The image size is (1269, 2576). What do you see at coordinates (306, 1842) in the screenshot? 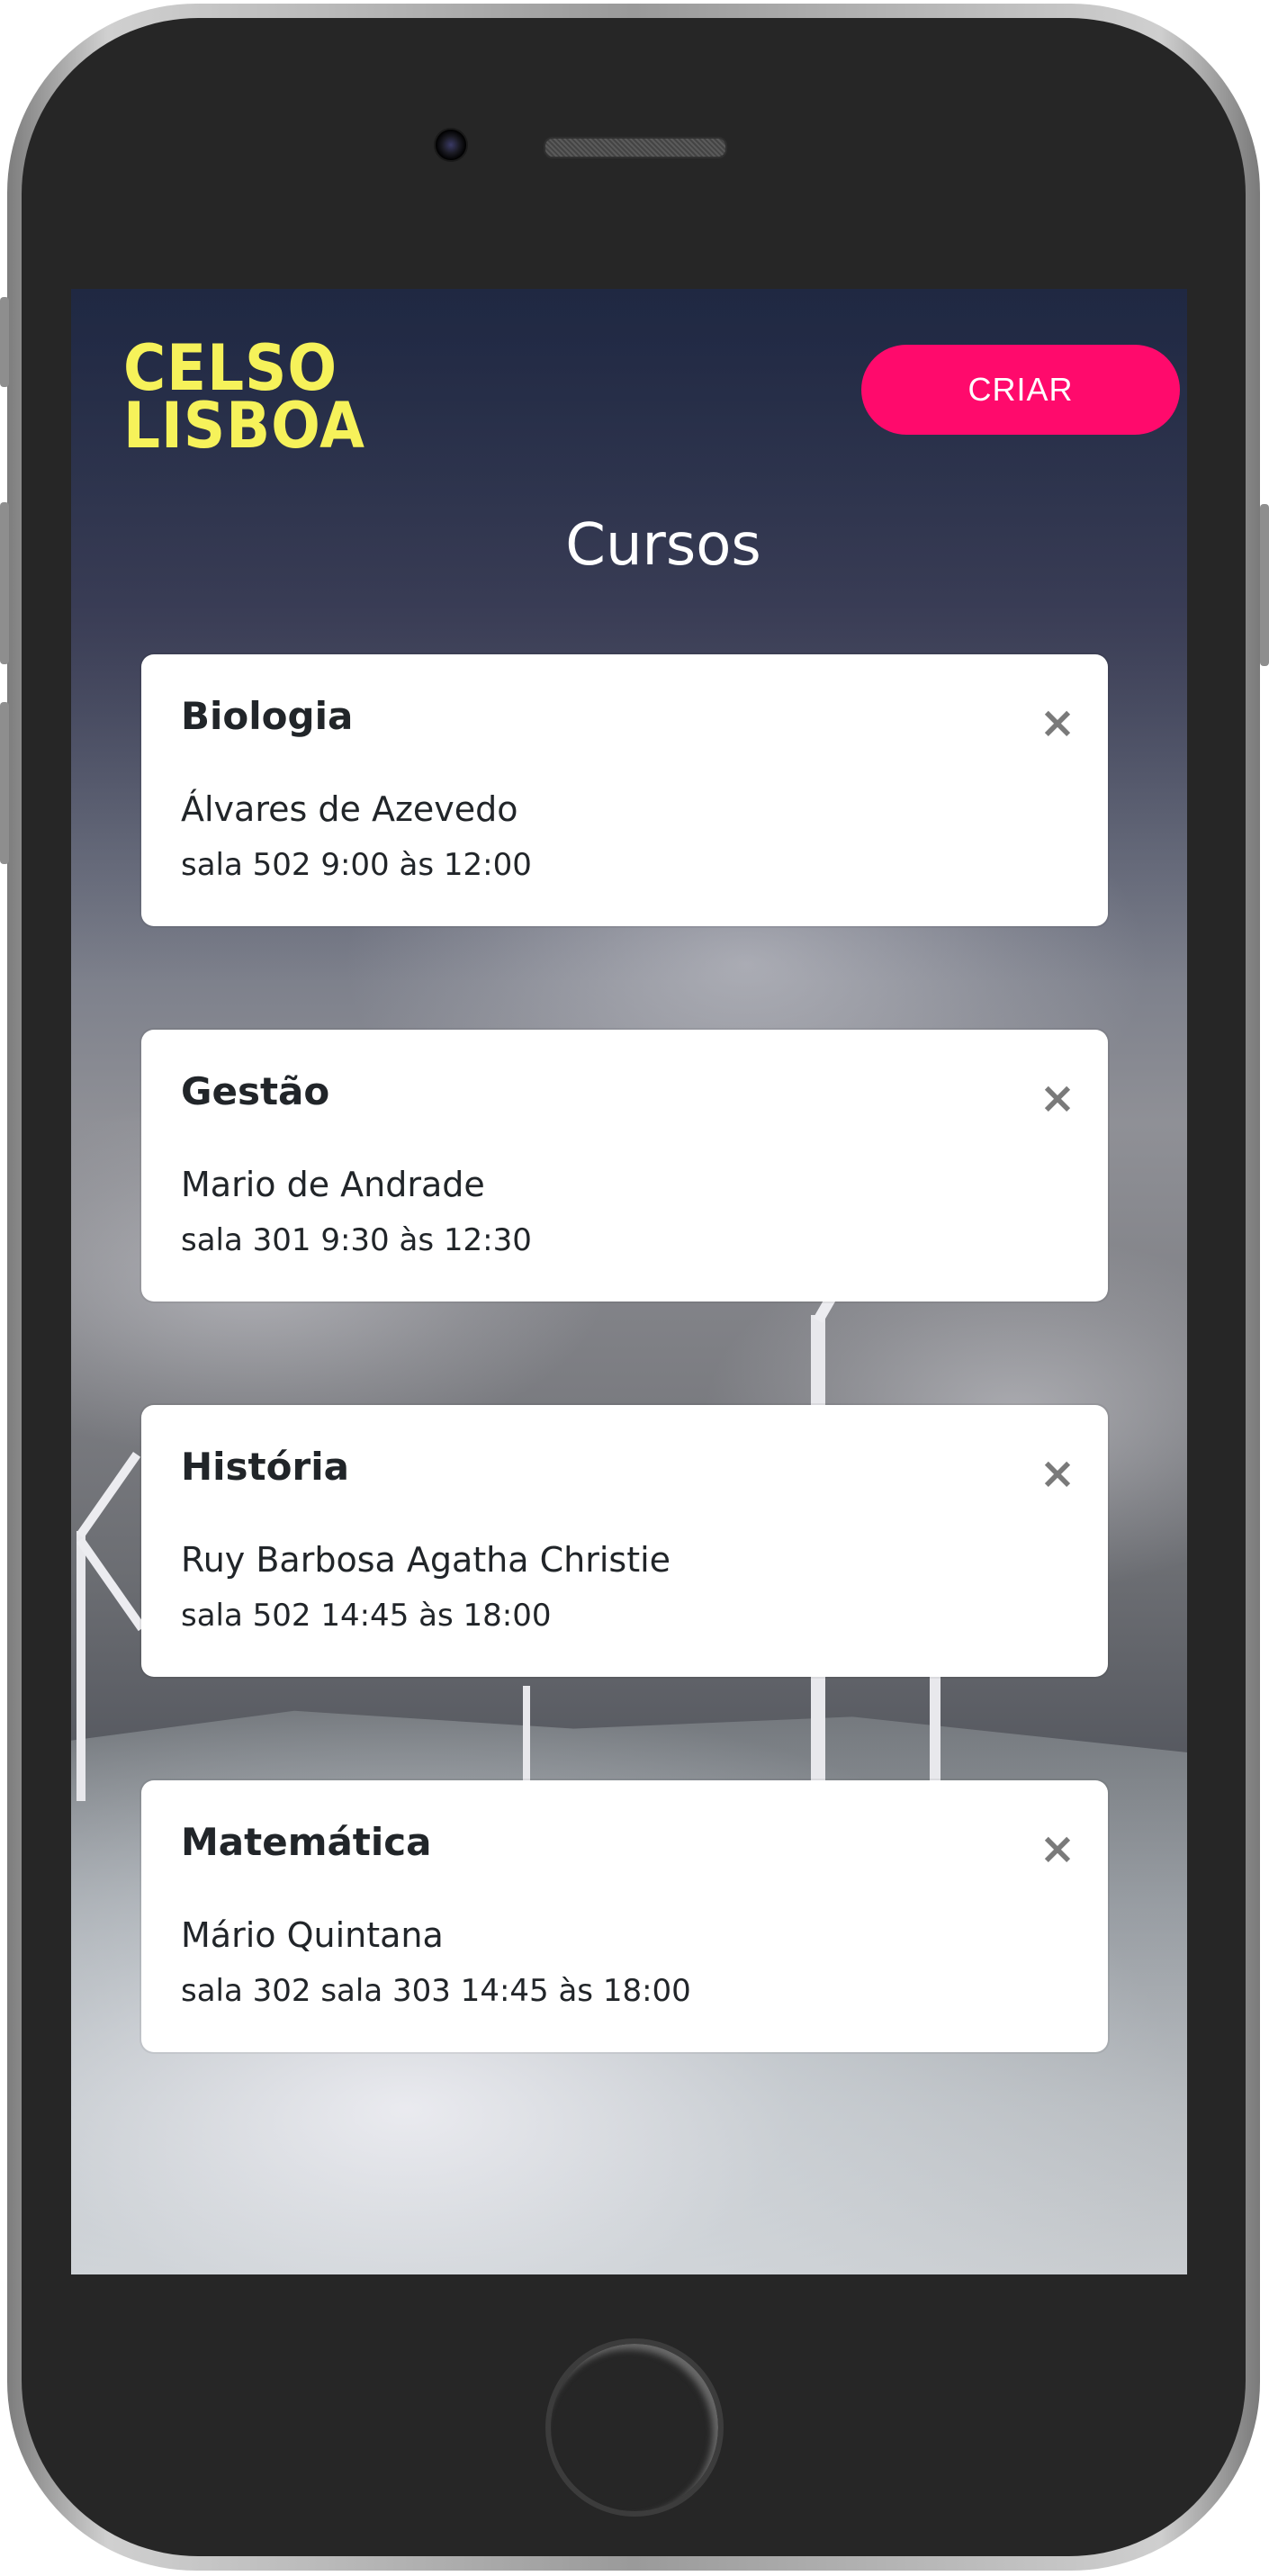
I see `course-title: Matemática` at bounding box center [306, 1842].